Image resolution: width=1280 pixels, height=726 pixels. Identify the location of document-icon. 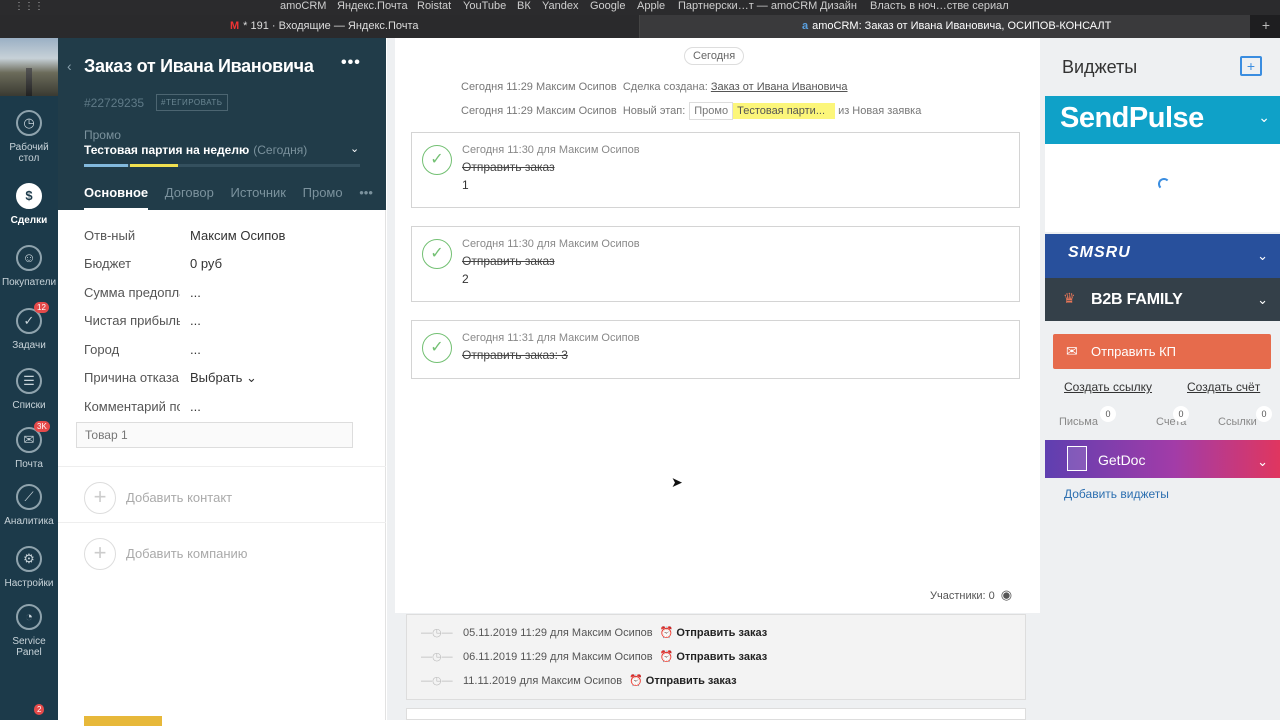
(1077, 458).